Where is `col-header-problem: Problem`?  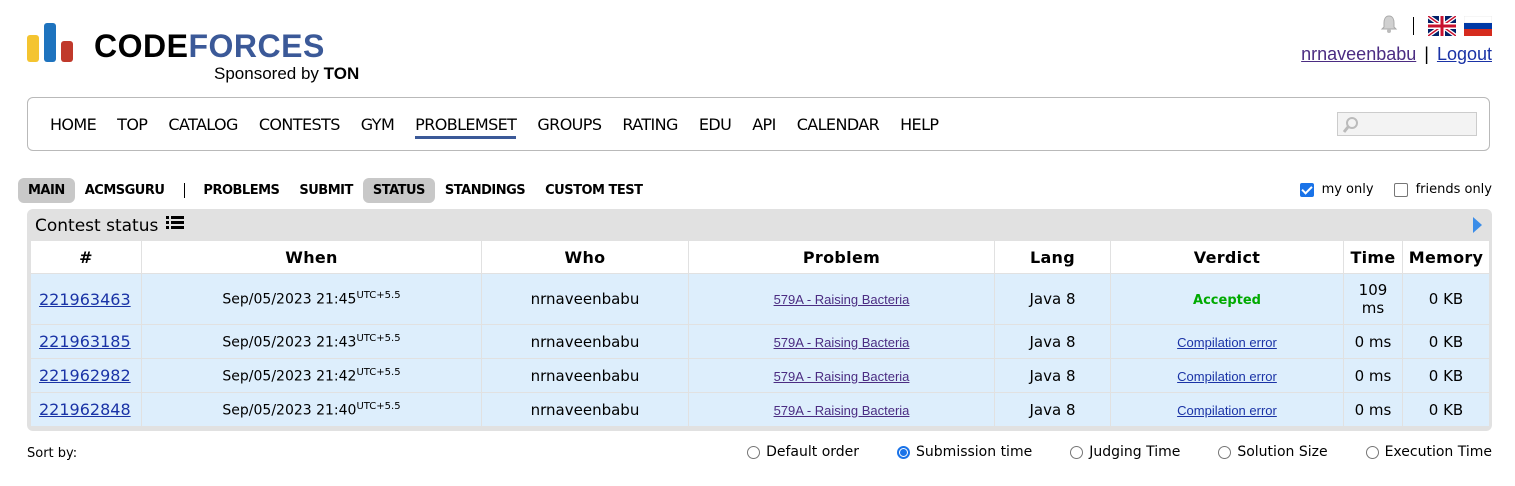 col-header-problem: Problem is located at coordinates (841, 257).